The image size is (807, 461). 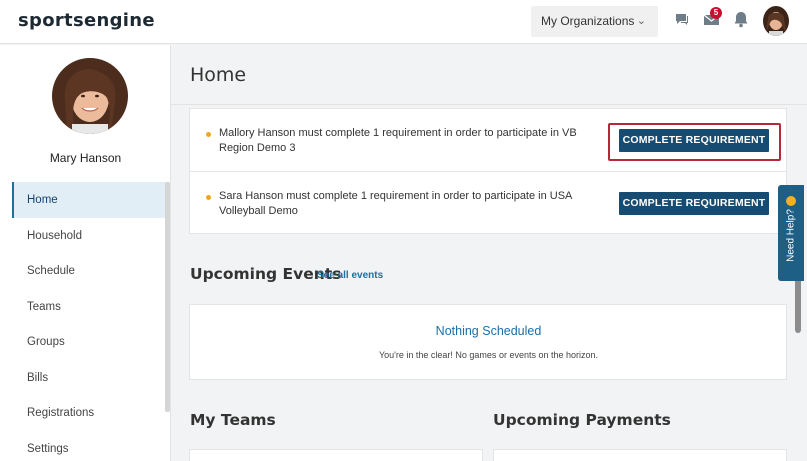 What do you see at coordinates (588, 21) in the screenshot?
I see `my-organizations-label: My Organizations` at bounding box center [588, 21].